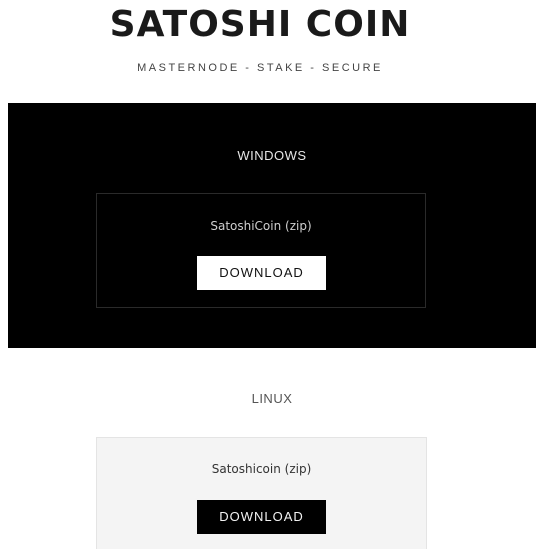 Image resolution: width=536 pixels, height=549 pixels. I want to click on linux-file-label: Satoshicoin (zip), so click(261, 469).